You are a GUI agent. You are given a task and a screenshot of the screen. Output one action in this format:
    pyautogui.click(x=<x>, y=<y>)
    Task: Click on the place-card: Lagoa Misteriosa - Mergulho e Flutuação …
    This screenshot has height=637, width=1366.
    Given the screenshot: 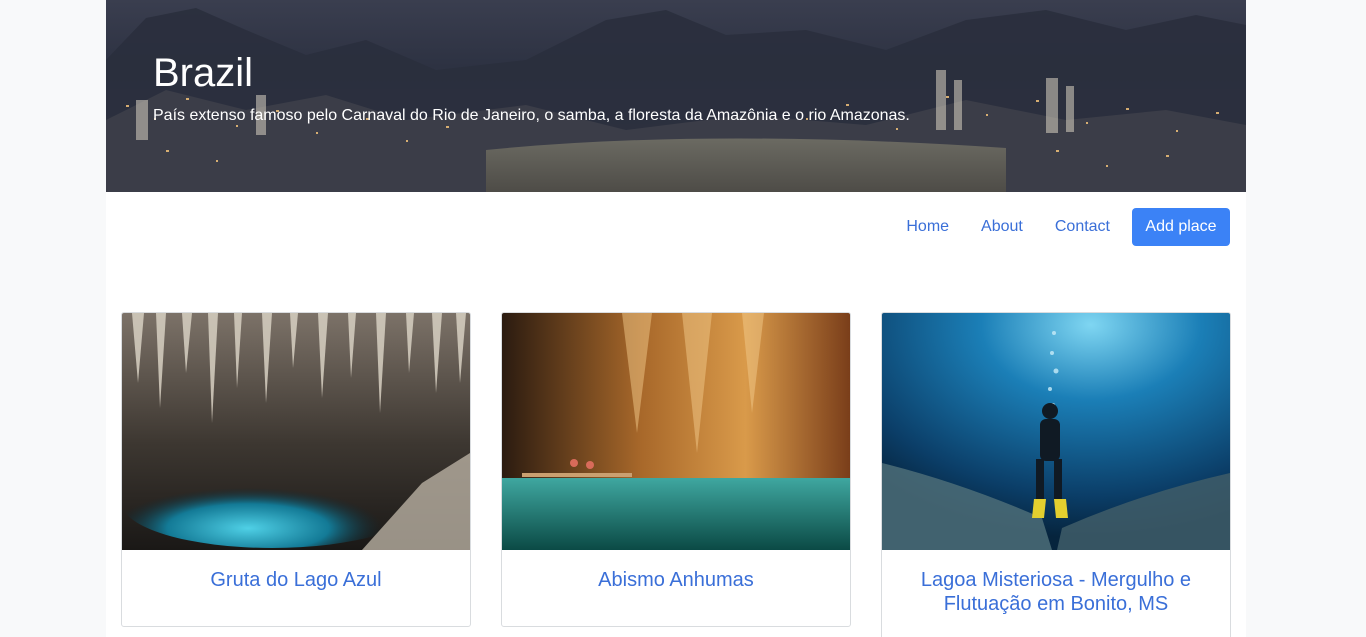 What is the action you would take?
    pyautogui.click(x=1056, y=474)
    